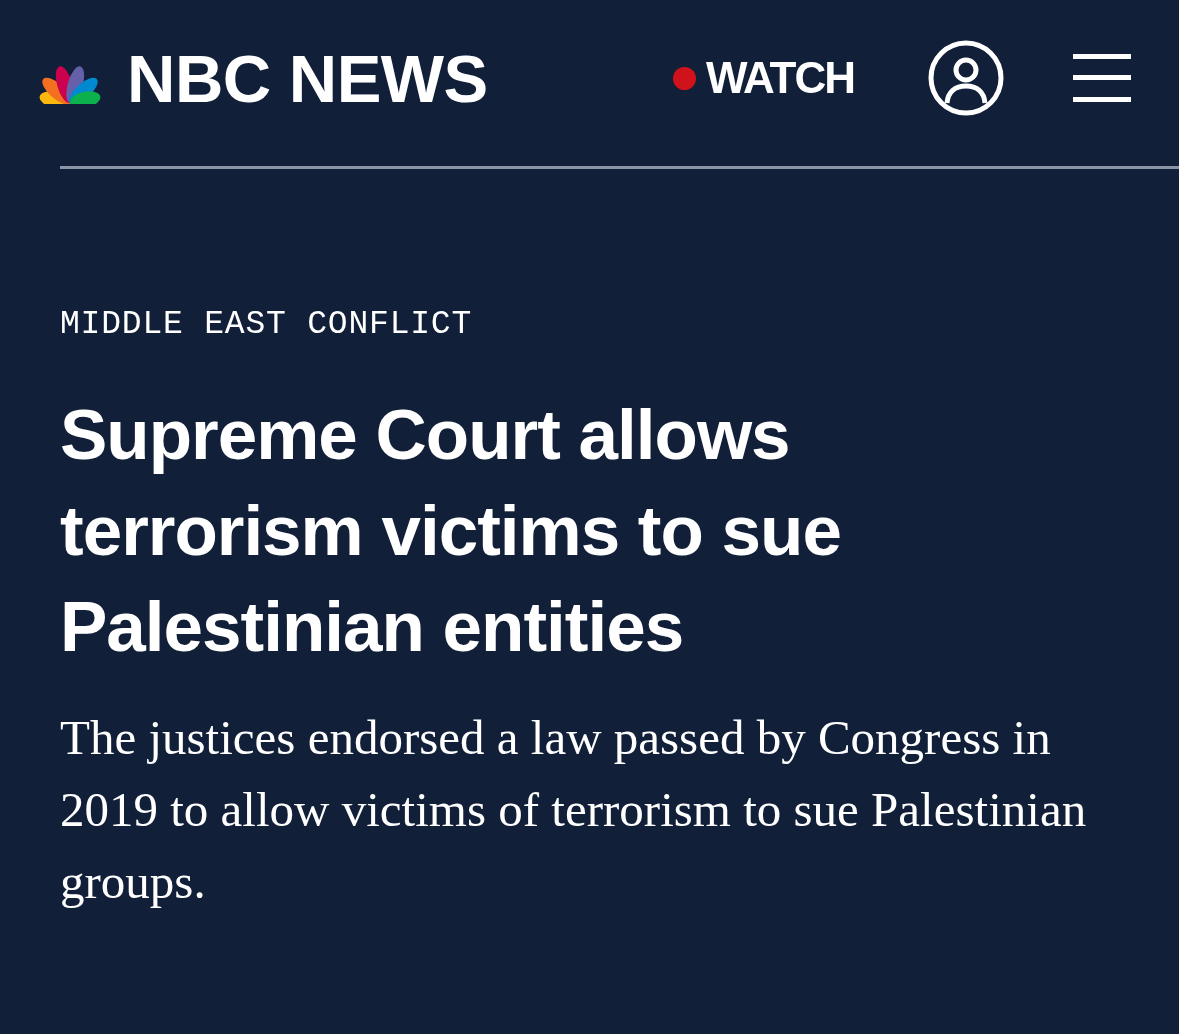  I want to click on home-logo-link: NBC NEWS, so click(259, 78).